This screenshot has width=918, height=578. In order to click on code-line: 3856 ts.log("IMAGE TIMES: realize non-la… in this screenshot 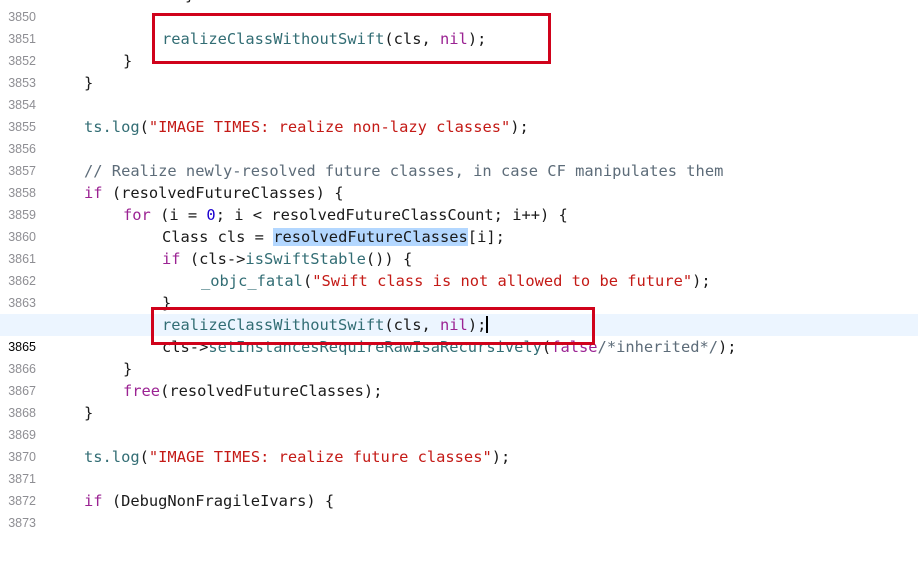, I will do `click(459, 136)`.